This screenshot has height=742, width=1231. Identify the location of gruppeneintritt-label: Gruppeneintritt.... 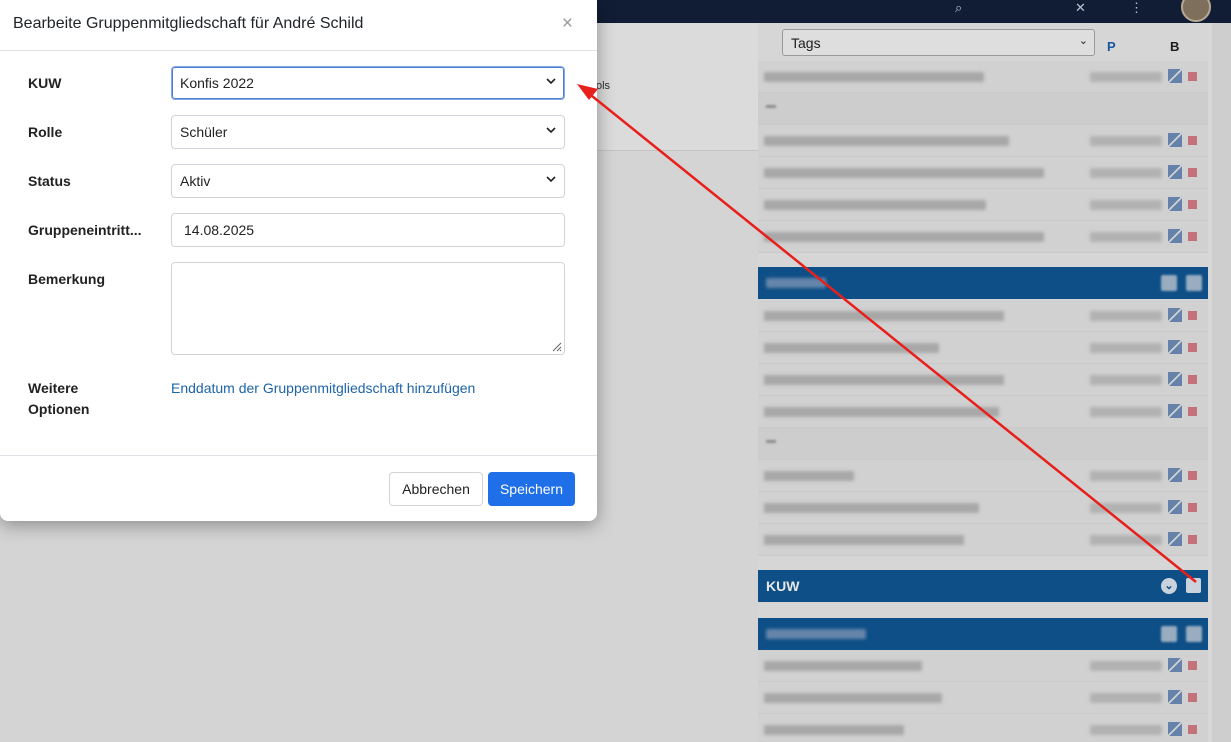
(85, 230).